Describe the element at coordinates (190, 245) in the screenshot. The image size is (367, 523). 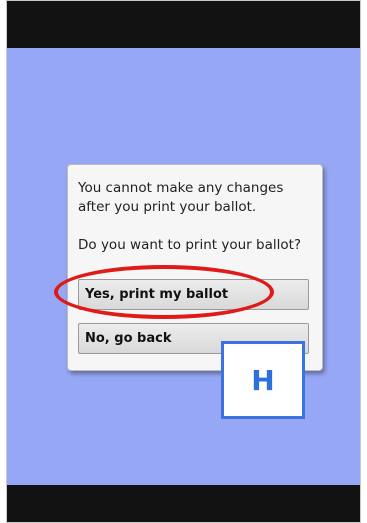
I see `dialog-question-text: Do you want to print your ballot?` at that location.